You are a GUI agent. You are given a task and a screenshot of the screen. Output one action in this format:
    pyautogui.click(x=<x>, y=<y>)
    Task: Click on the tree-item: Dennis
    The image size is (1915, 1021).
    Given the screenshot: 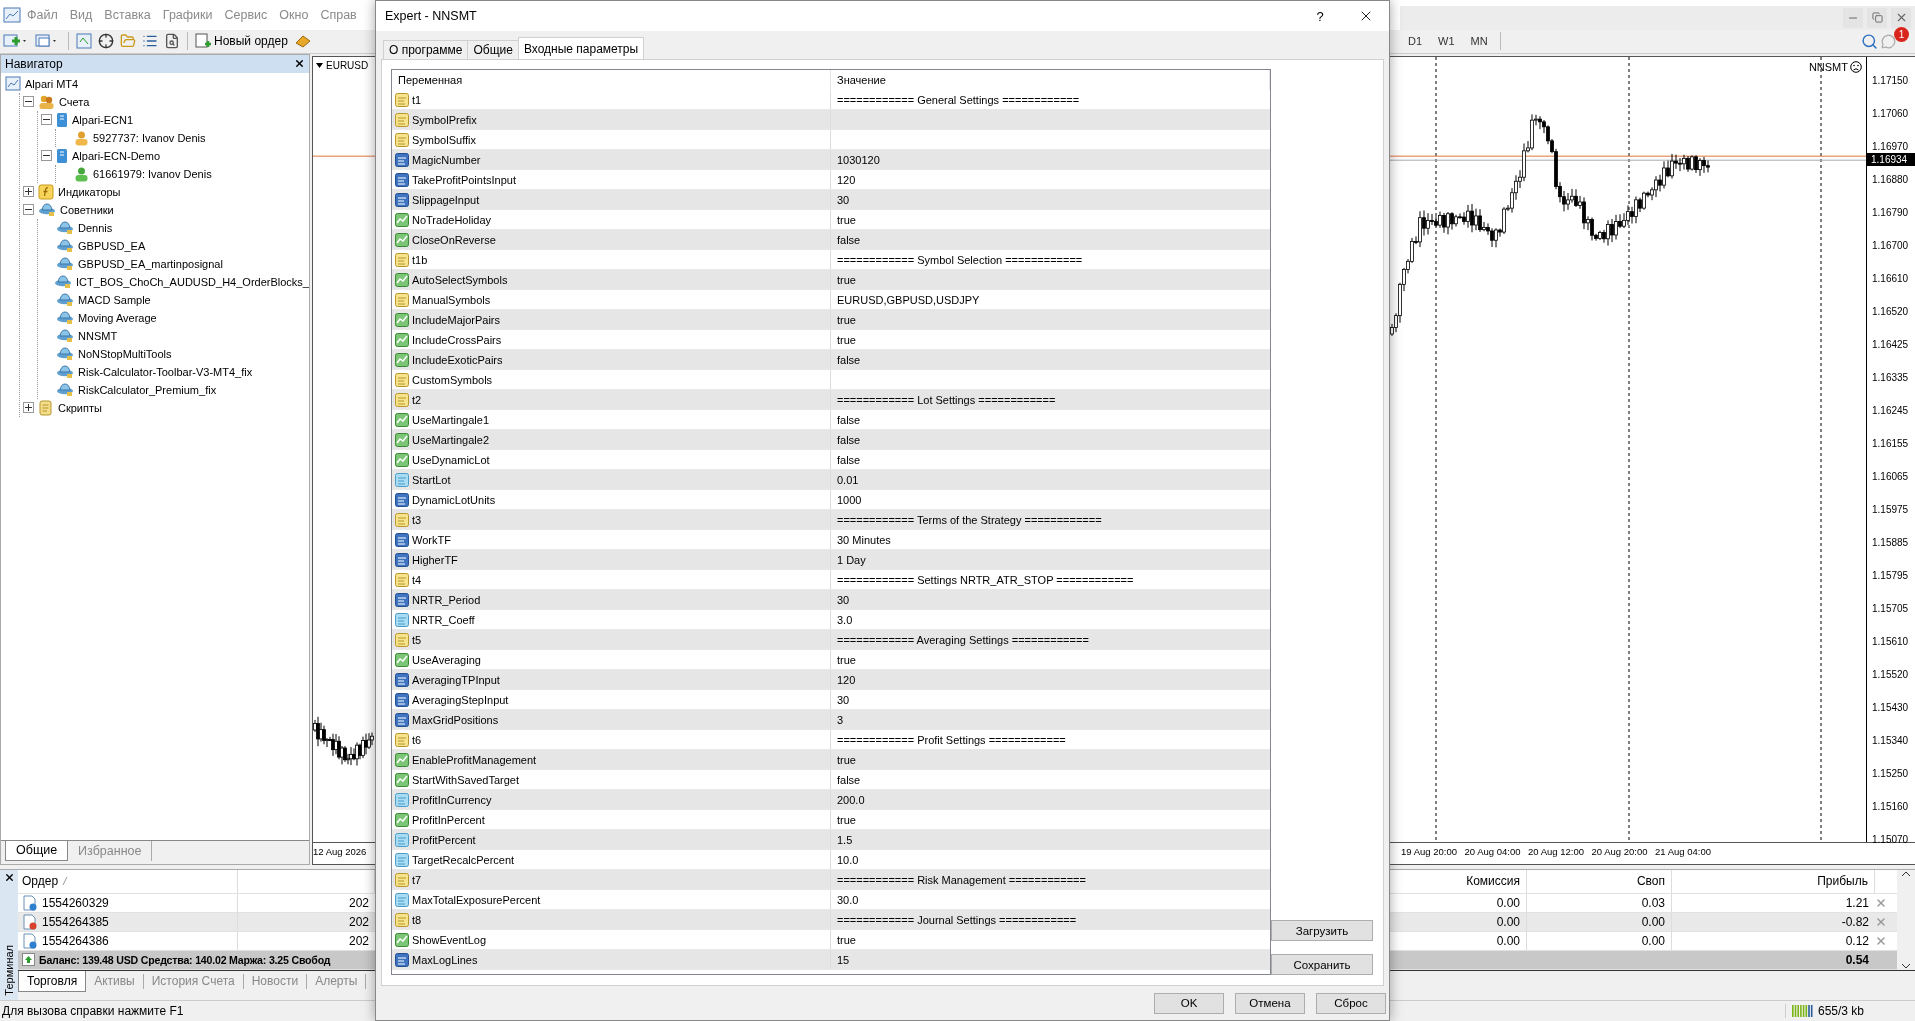 What is the action you would take?
    pyautogui.click(x=95, y=227)
    